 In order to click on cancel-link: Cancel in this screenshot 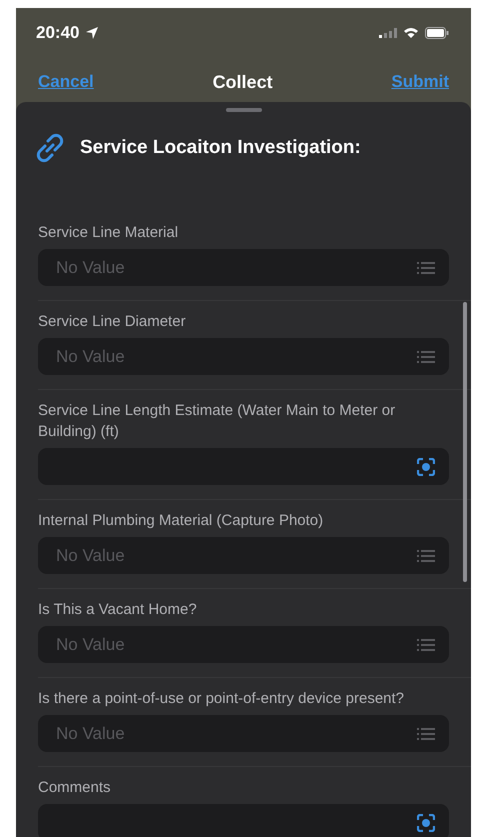, I will do `click(66, 82)`.